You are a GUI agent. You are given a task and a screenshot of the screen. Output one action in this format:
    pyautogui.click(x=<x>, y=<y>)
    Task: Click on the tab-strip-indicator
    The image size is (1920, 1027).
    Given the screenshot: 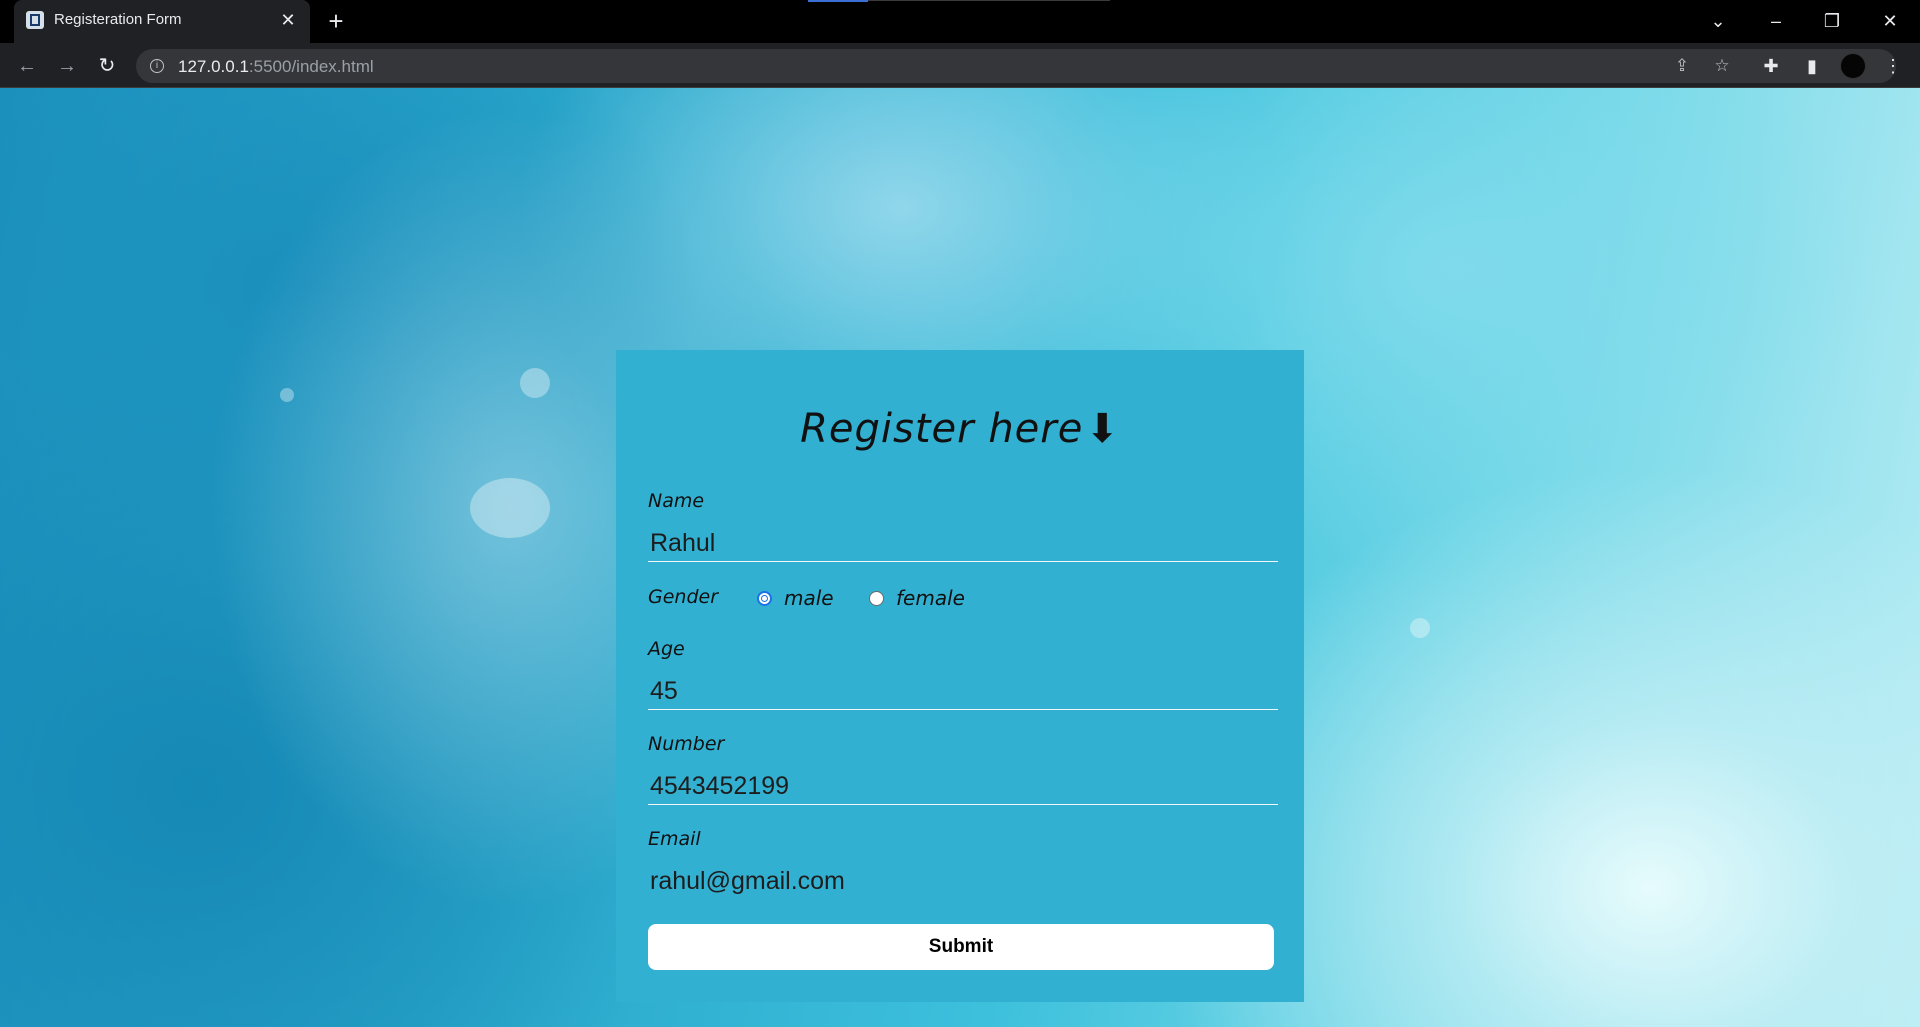 What is the action you would take?
    pyautogui.click(x=838, y=1)
    